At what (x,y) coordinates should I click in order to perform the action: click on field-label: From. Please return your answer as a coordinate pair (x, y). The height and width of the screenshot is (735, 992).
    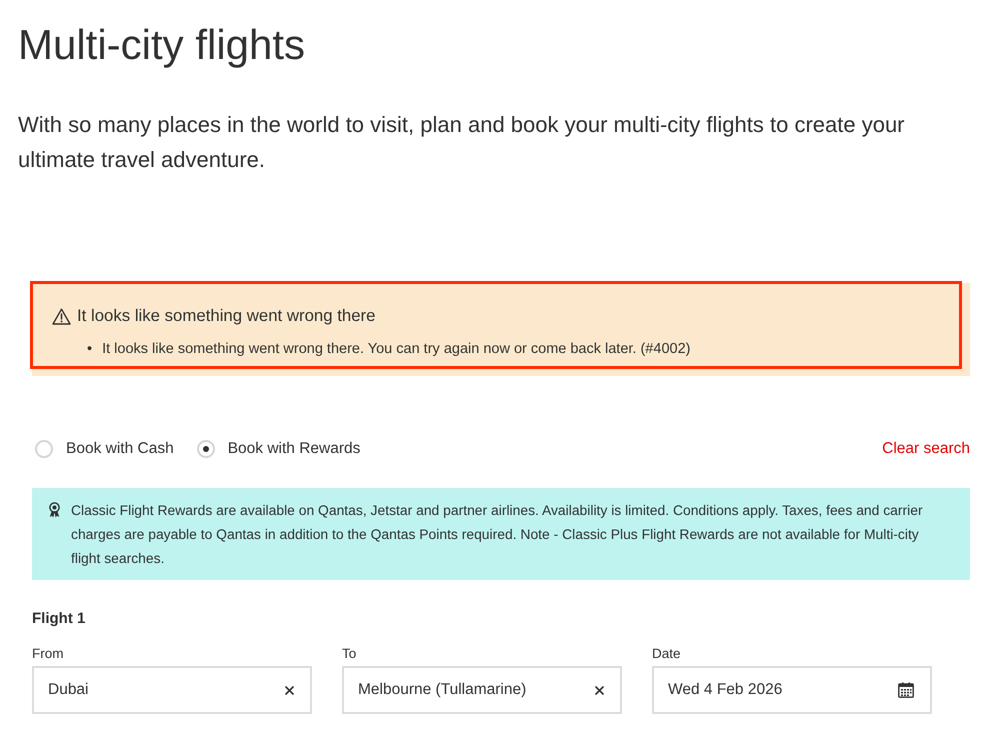
    Looking at the image, I should click on (48, 654).